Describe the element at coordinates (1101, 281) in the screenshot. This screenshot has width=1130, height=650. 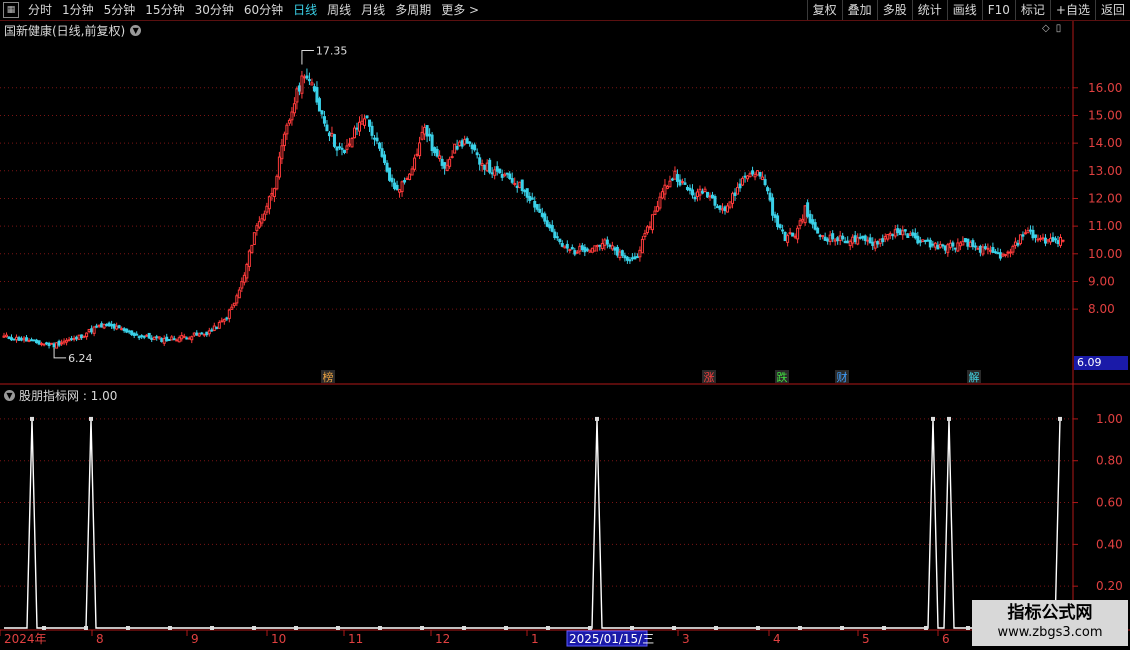
I see `y-tick-label: 9.00` at that location.